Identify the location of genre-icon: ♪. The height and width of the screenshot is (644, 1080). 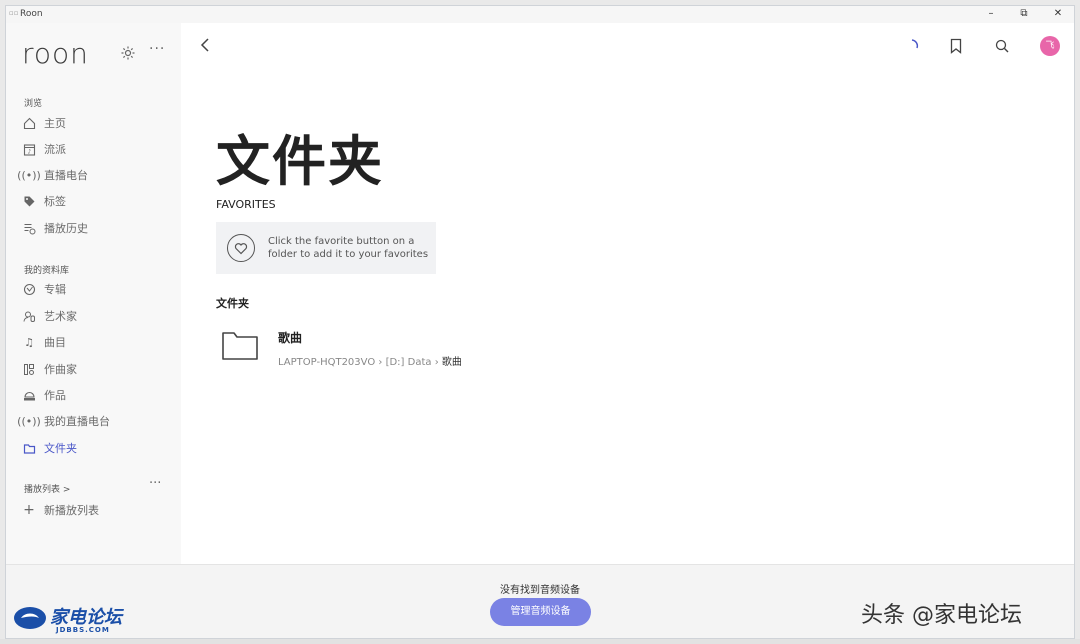
(29, 149).